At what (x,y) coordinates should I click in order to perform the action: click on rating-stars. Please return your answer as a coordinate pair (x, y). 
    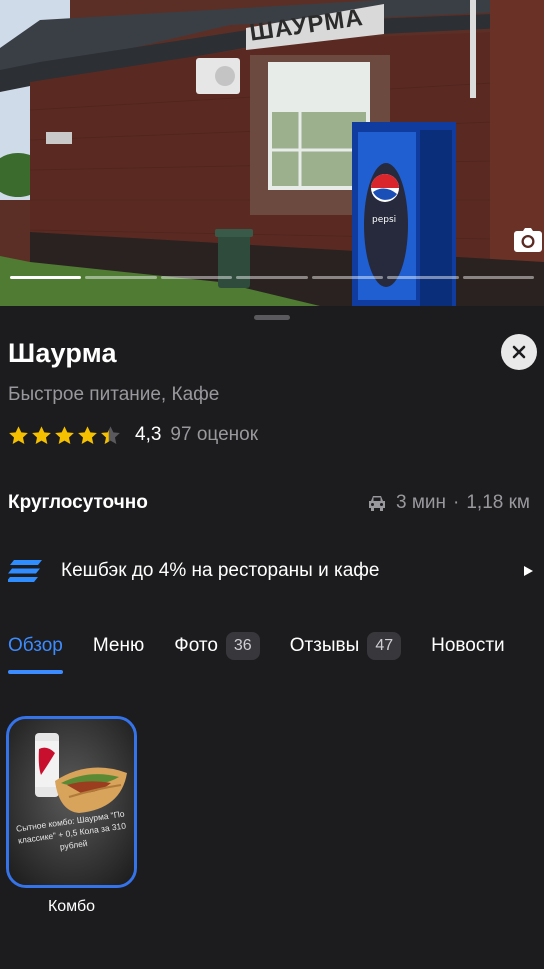
    Looking at the image, I should click on (64, 435).